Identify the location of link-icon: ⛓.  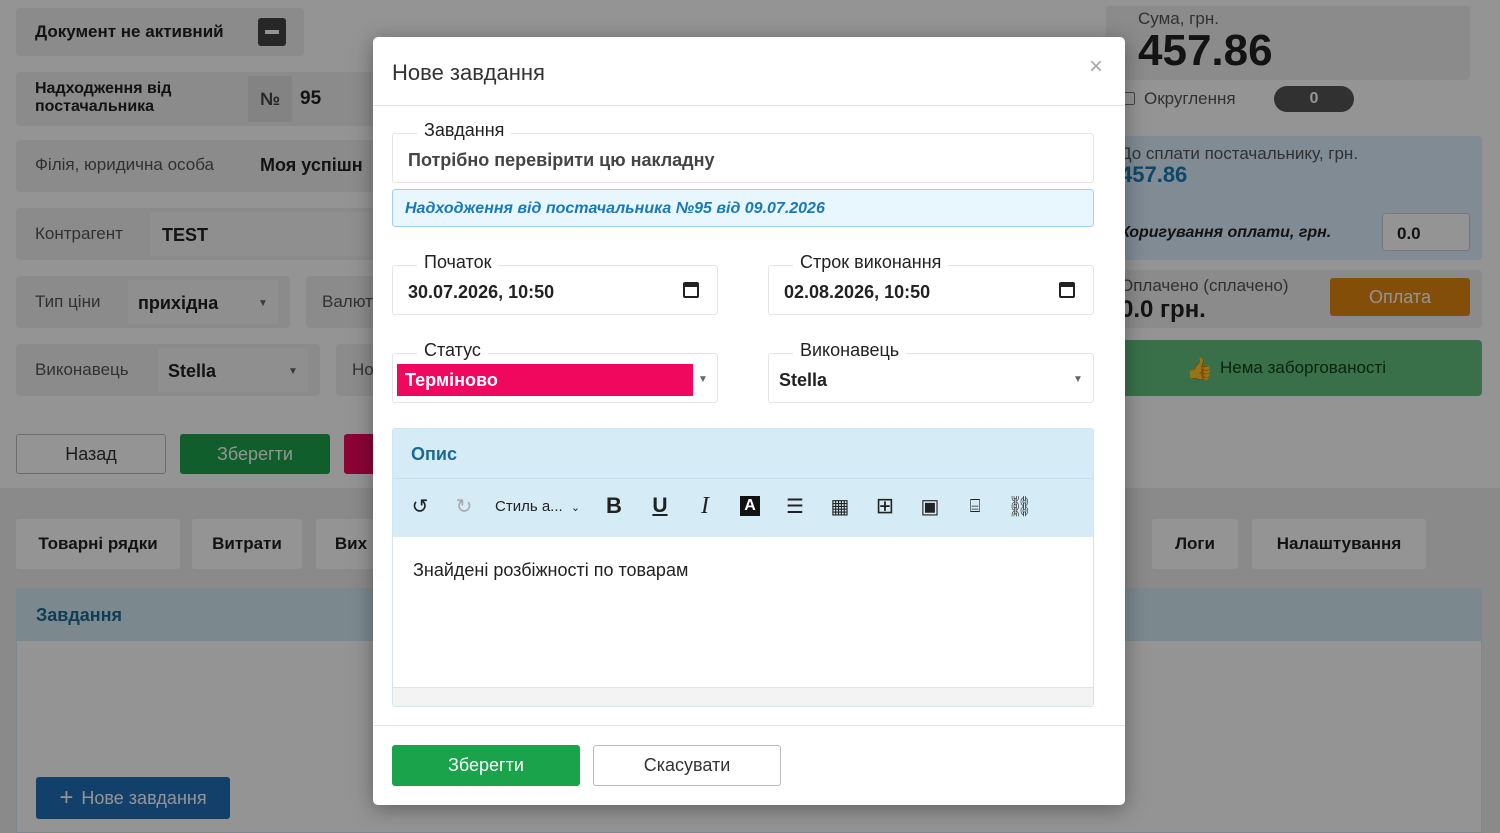
(1020, 506).